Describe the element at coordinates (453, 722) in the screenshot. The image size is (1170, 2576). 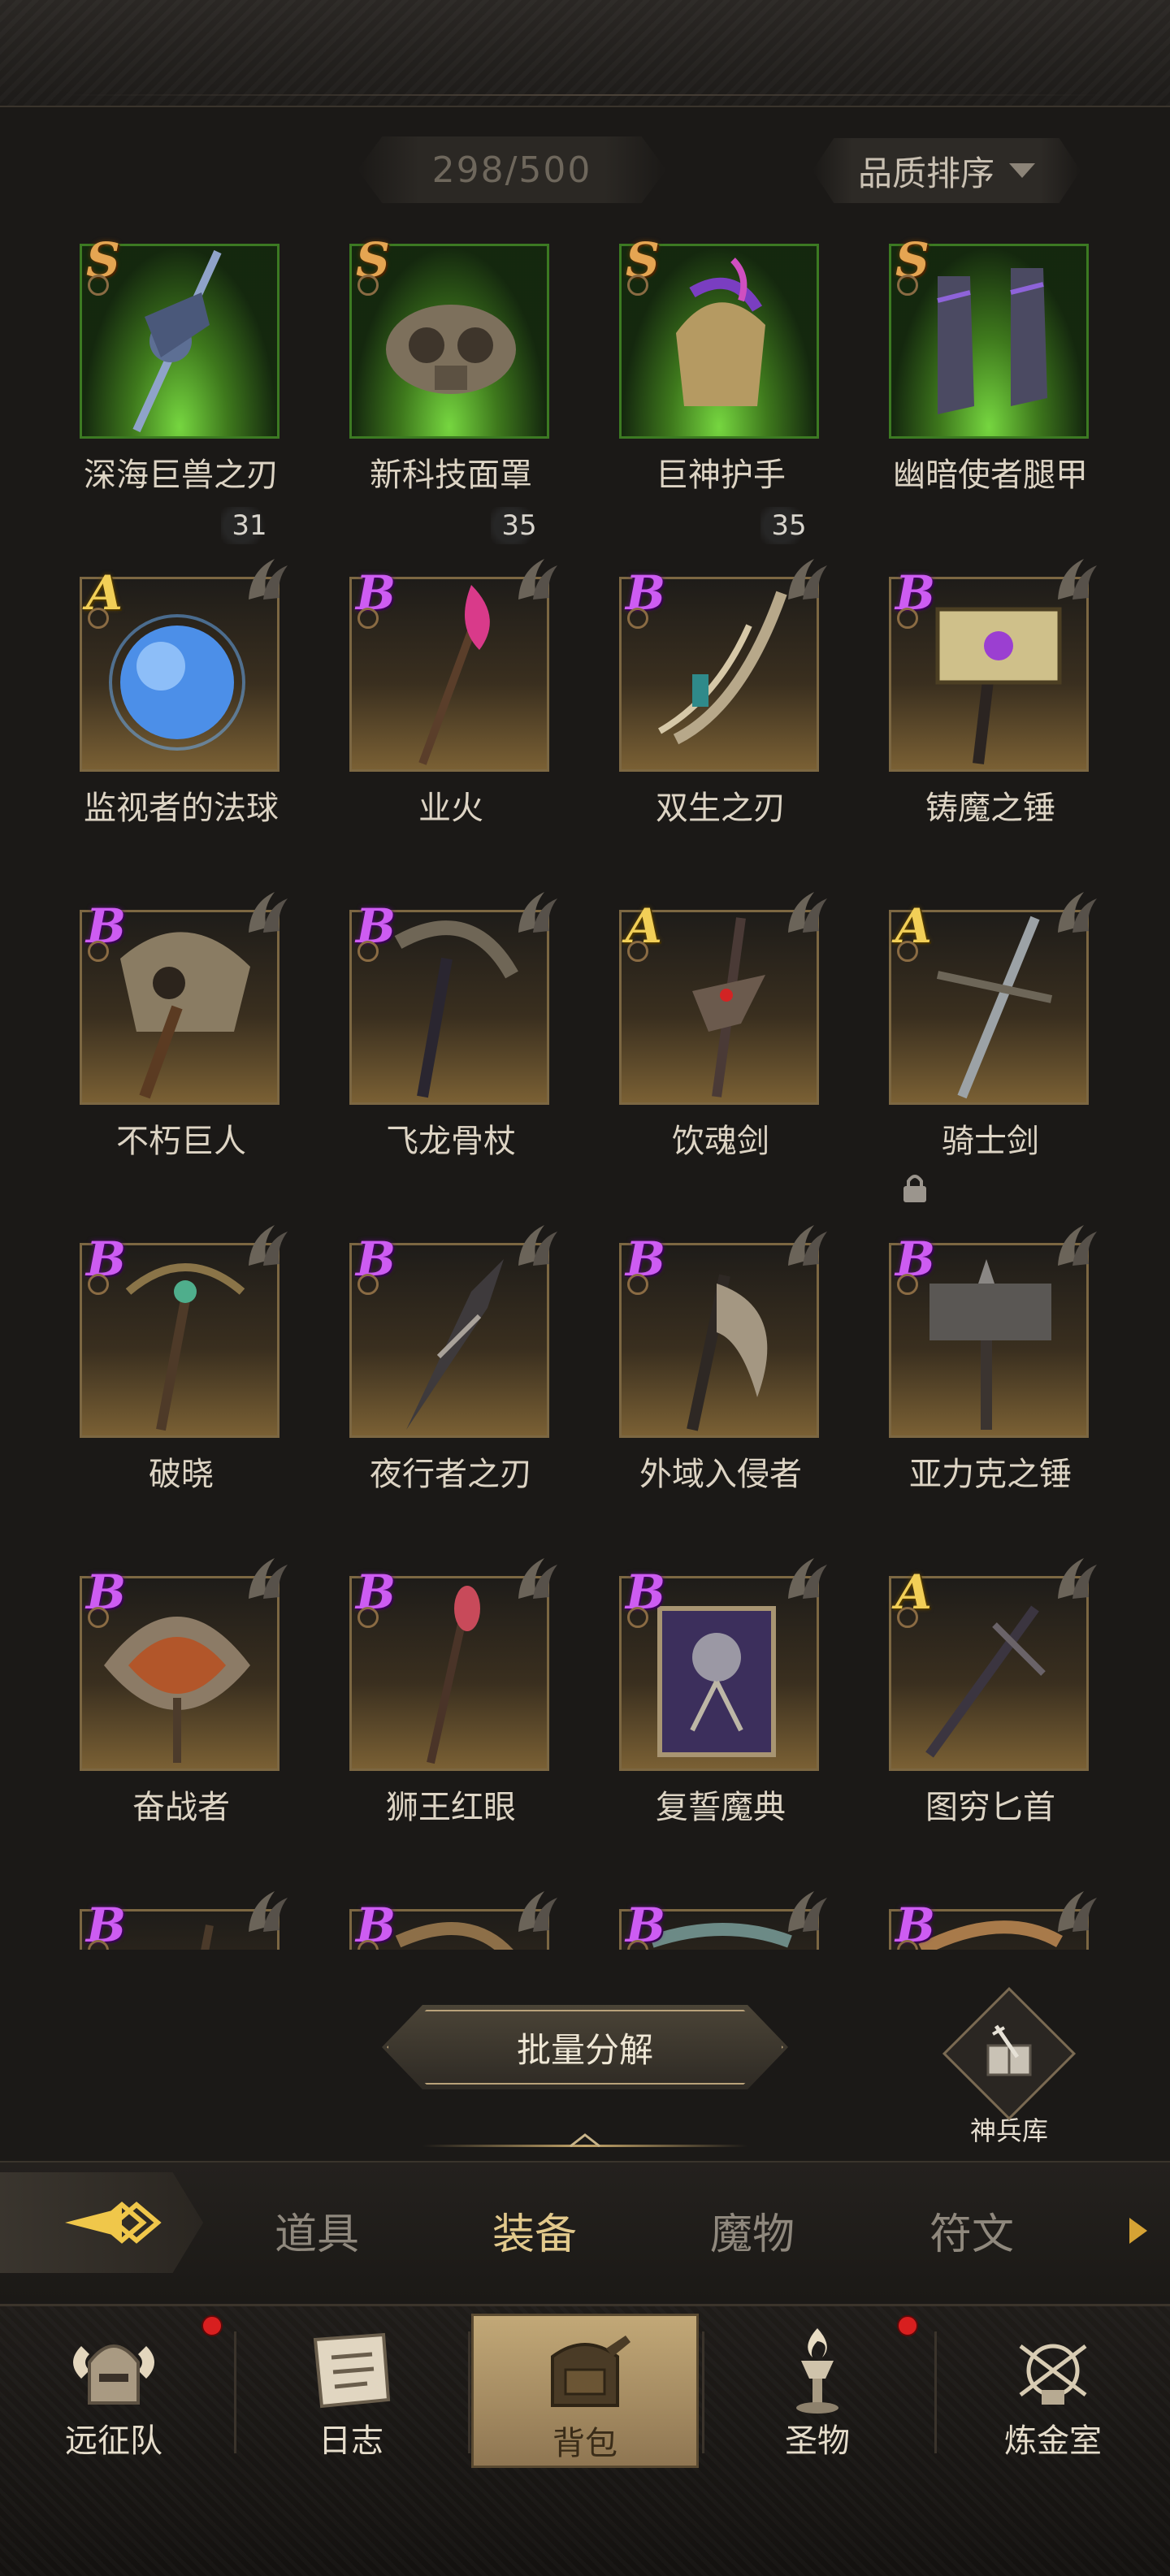
I see `equipment-card: B 业火` at that location.